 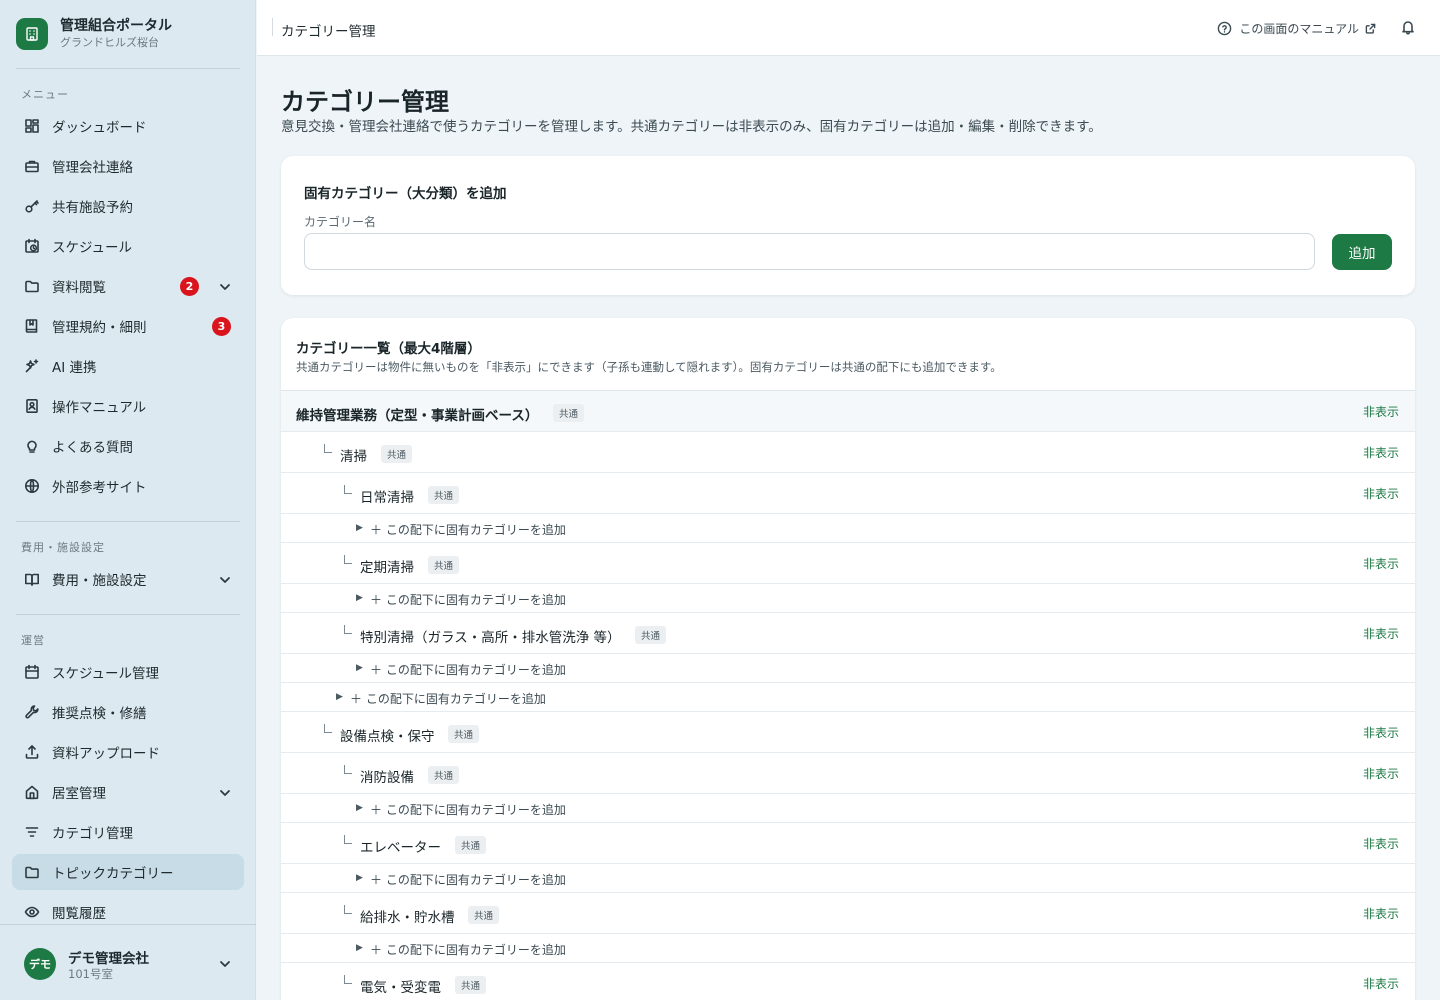 What do you see at coordinates (387, 737) in the screenshot?
I see `category-name: 設備点検・保守` at bounding box center [387, 737].